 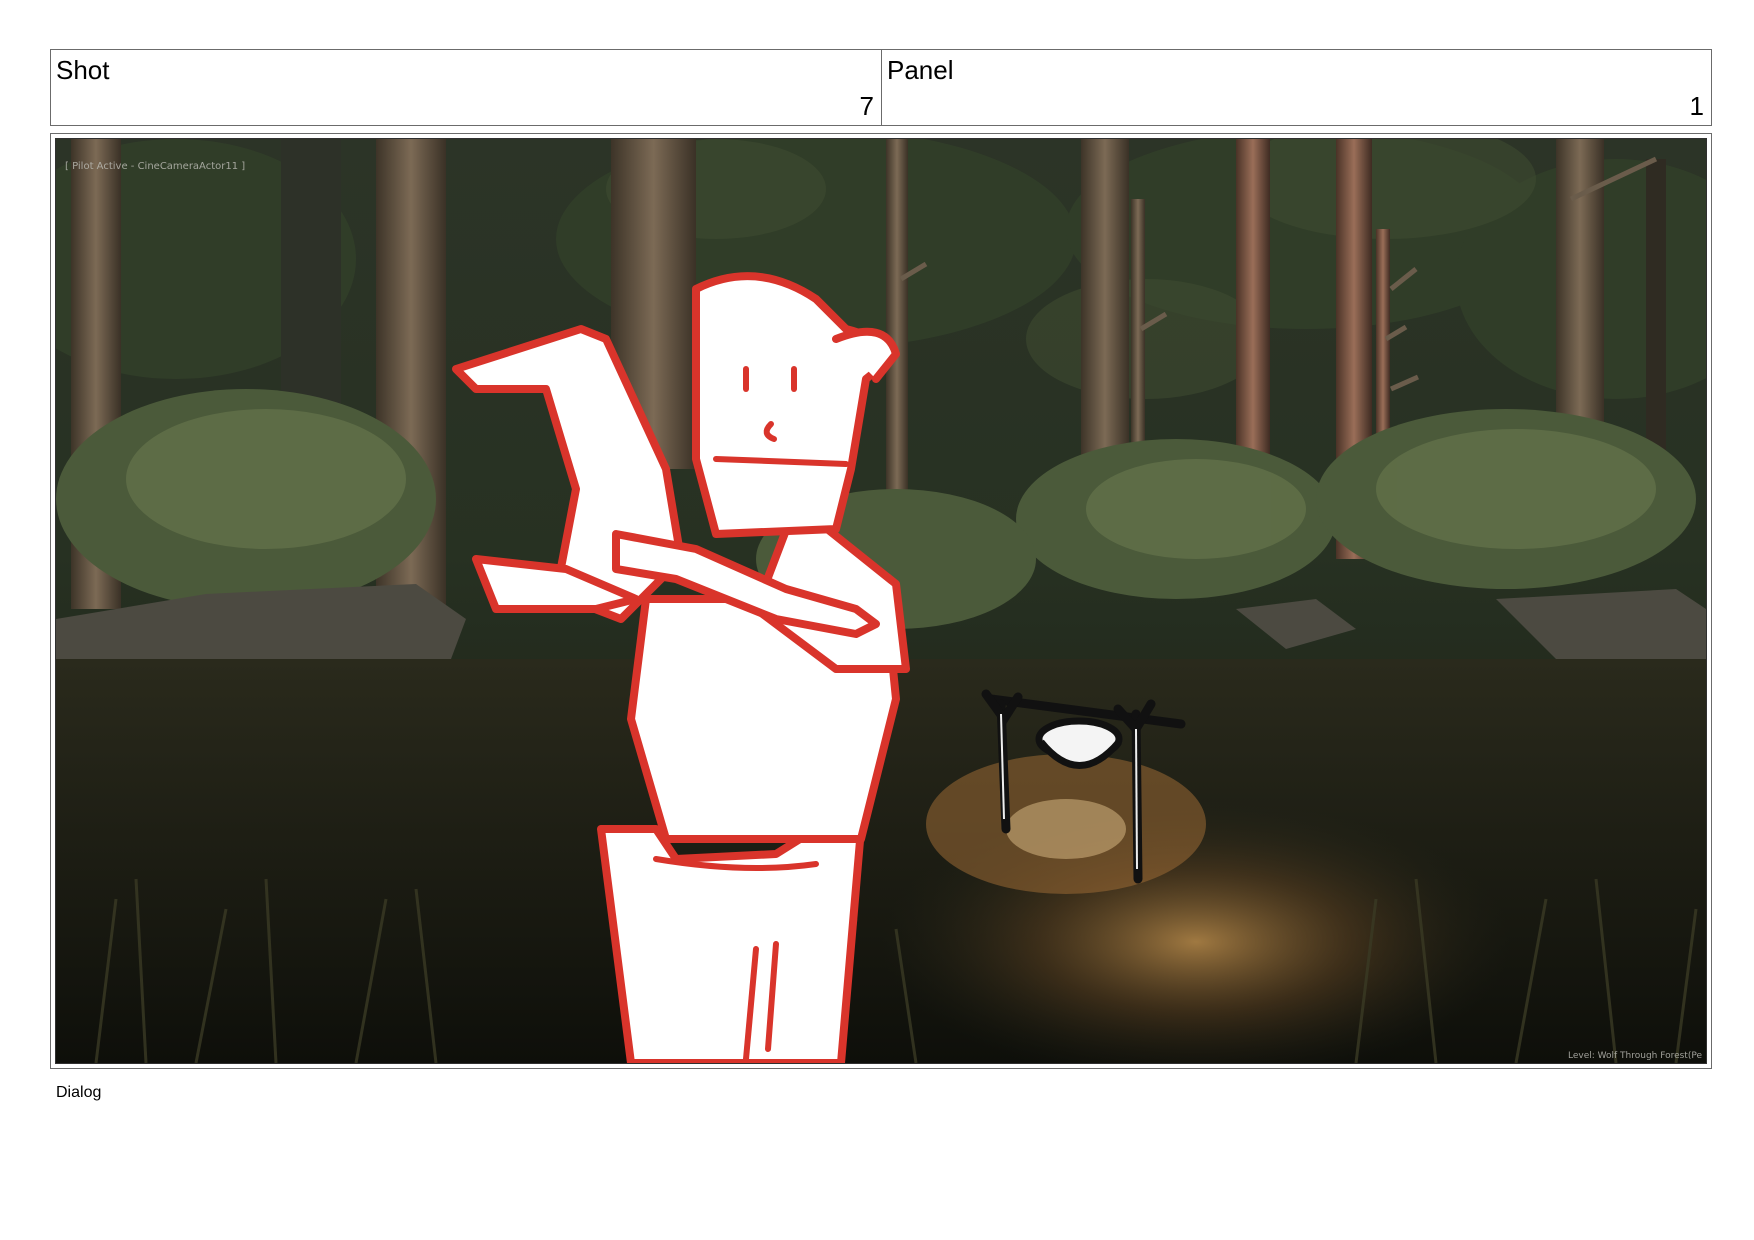 What do you see at coordinates (155, 166) in the screenshot?
I see `camera-pilot-label: [ Pilot Active - CineCameraActor11 ]` at bounding box center [155, 166].